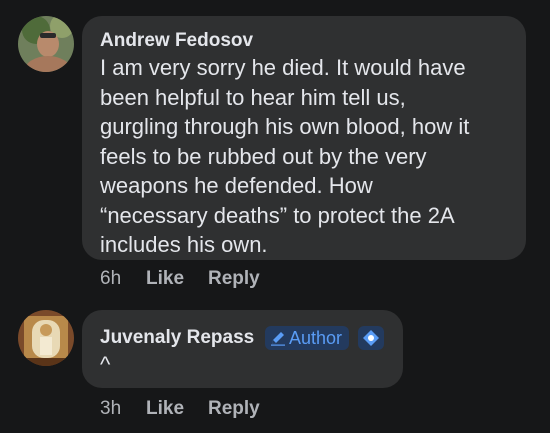 The height and width of the screenshot is (433, 550). I want to click on comment-text-line: includes his own., so click(184, 244).